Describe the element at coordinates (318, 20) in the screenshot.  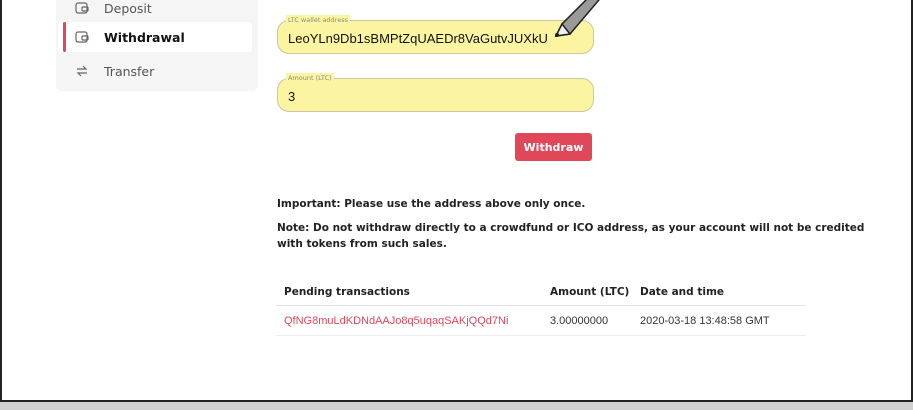
I see `field-label: LTC wallet address` at that location.